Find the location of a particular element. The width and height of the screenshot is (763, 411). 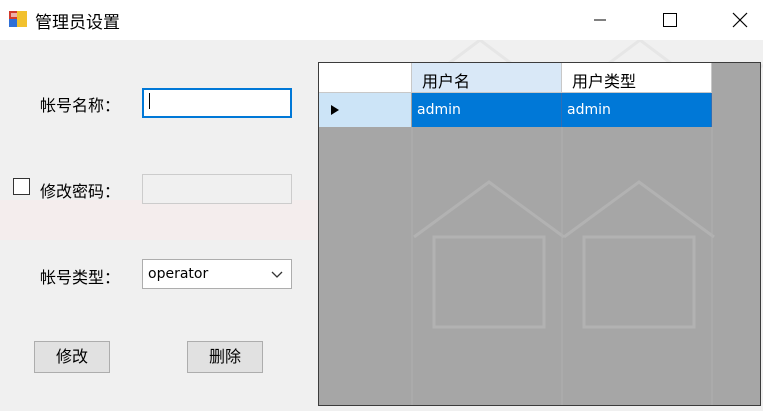

text-caret is located at coordinates (149, 101).